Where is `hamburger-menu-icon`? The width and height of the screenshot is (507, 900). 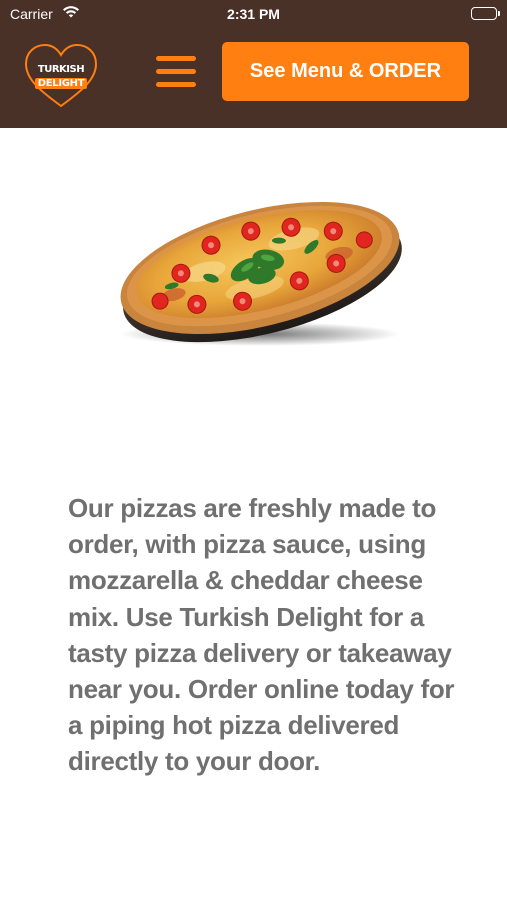 hamburger-menu-icon is located at coordinates (176, 72).